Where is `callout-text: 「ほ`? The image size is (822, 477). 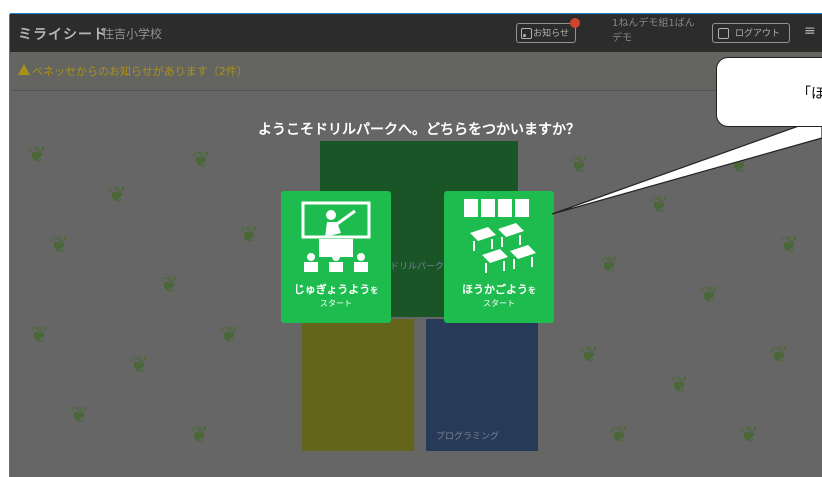
callout-text: 「ほ is located at coordinates (809, 94).